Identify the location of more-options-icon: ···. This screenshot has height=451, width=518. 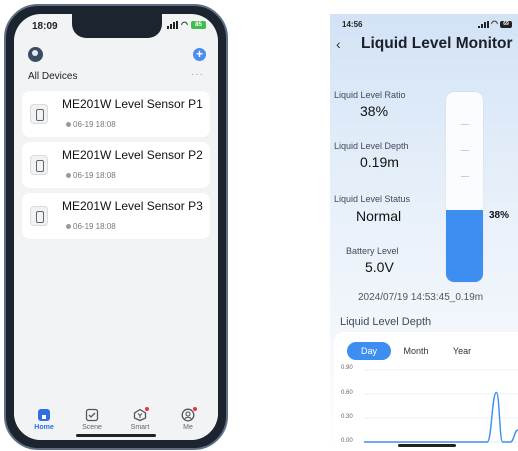
(197, 74).